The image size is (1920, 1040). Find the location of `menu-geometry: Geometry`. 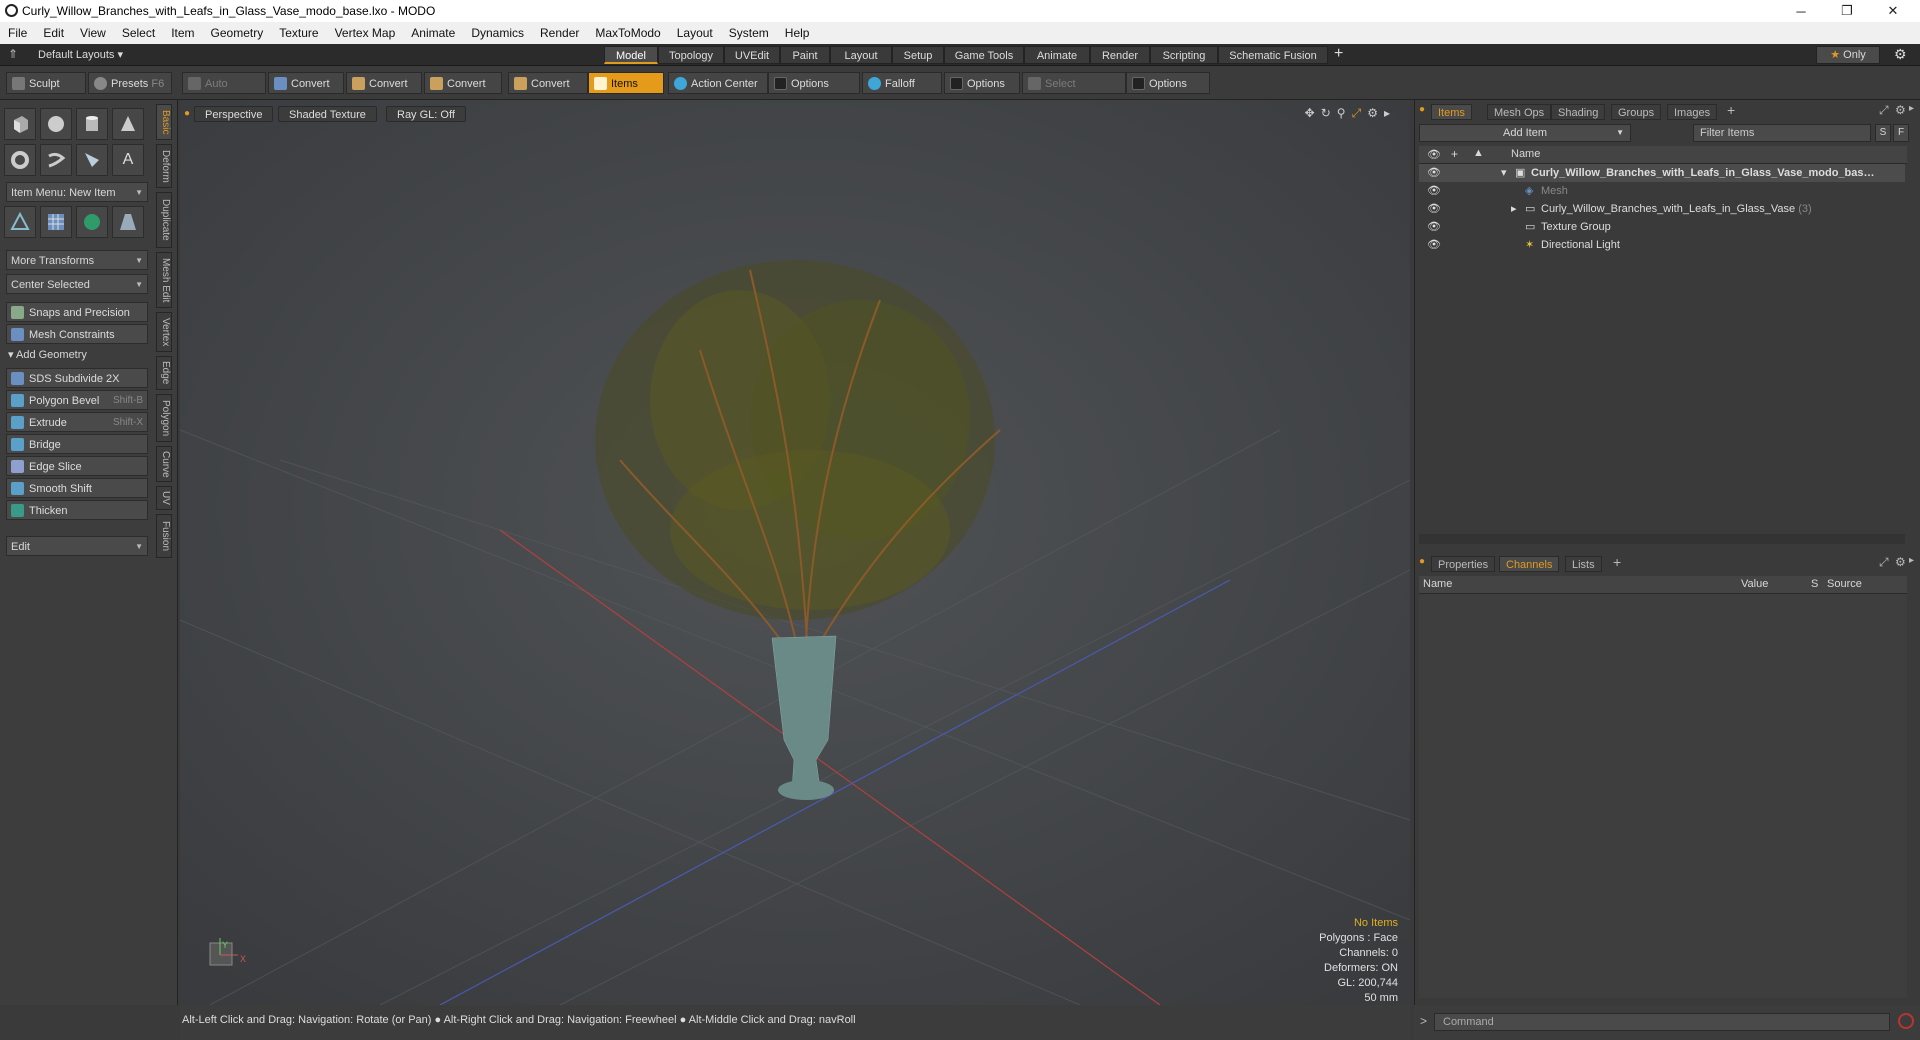

menu-geometry: Geometry is located at coordinates (237, 33).